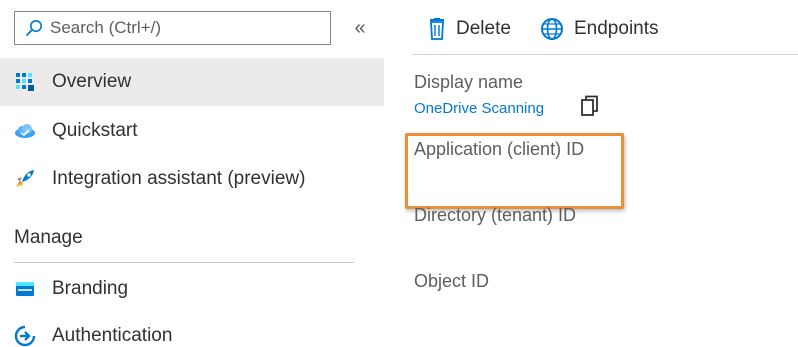 This screenshot has width=798, height=347. What do you see at coordinates (25, 179) in the screenshot?
I see `rocket-icon` at bounding box center [25, 179].